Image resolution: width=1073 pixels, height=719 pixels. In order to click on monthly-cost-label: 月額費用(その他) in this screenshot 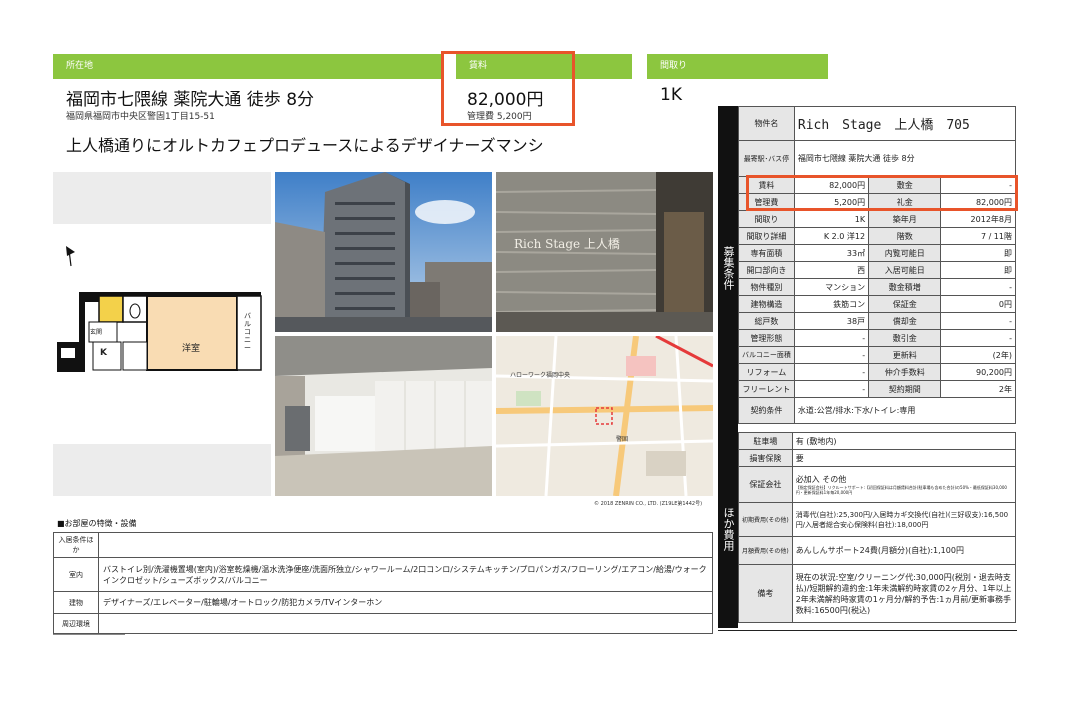, I will do `click(765, 550)`.